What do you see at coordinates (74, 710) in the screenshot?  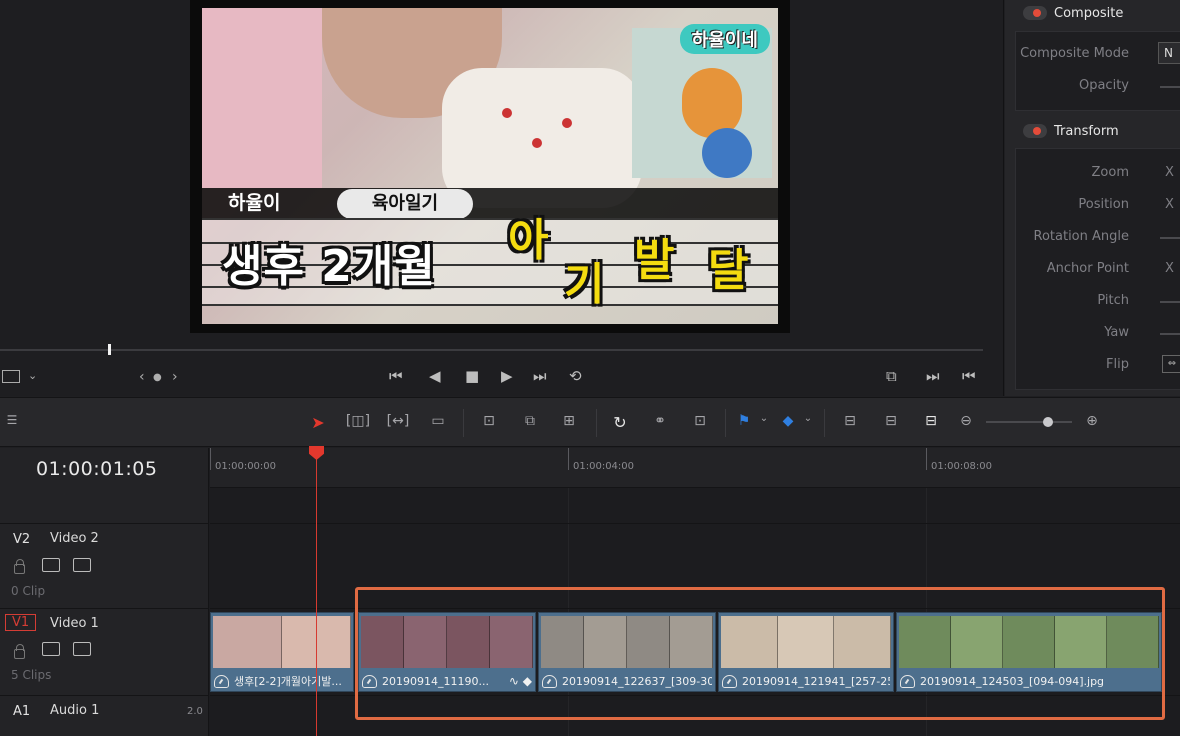 I see `track-name-a1: Audio 1` at bounding box center [74, 710].